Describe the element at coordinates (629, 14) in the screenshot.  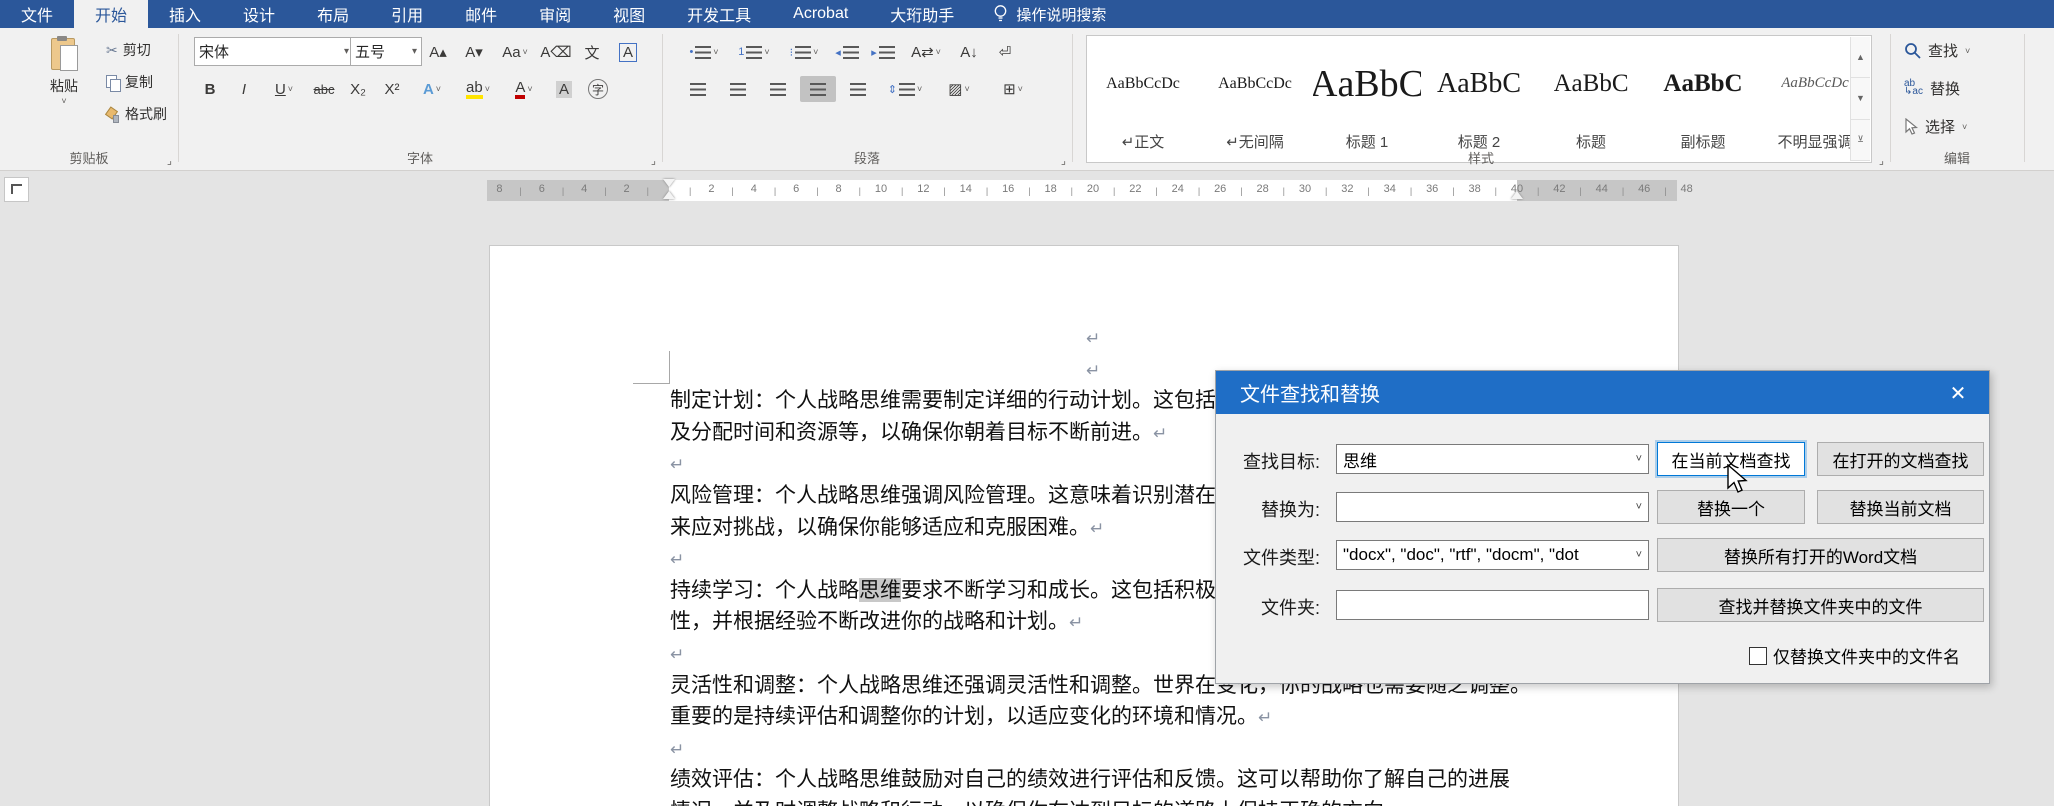
I see `menu-tab-8: 视图` at that location.